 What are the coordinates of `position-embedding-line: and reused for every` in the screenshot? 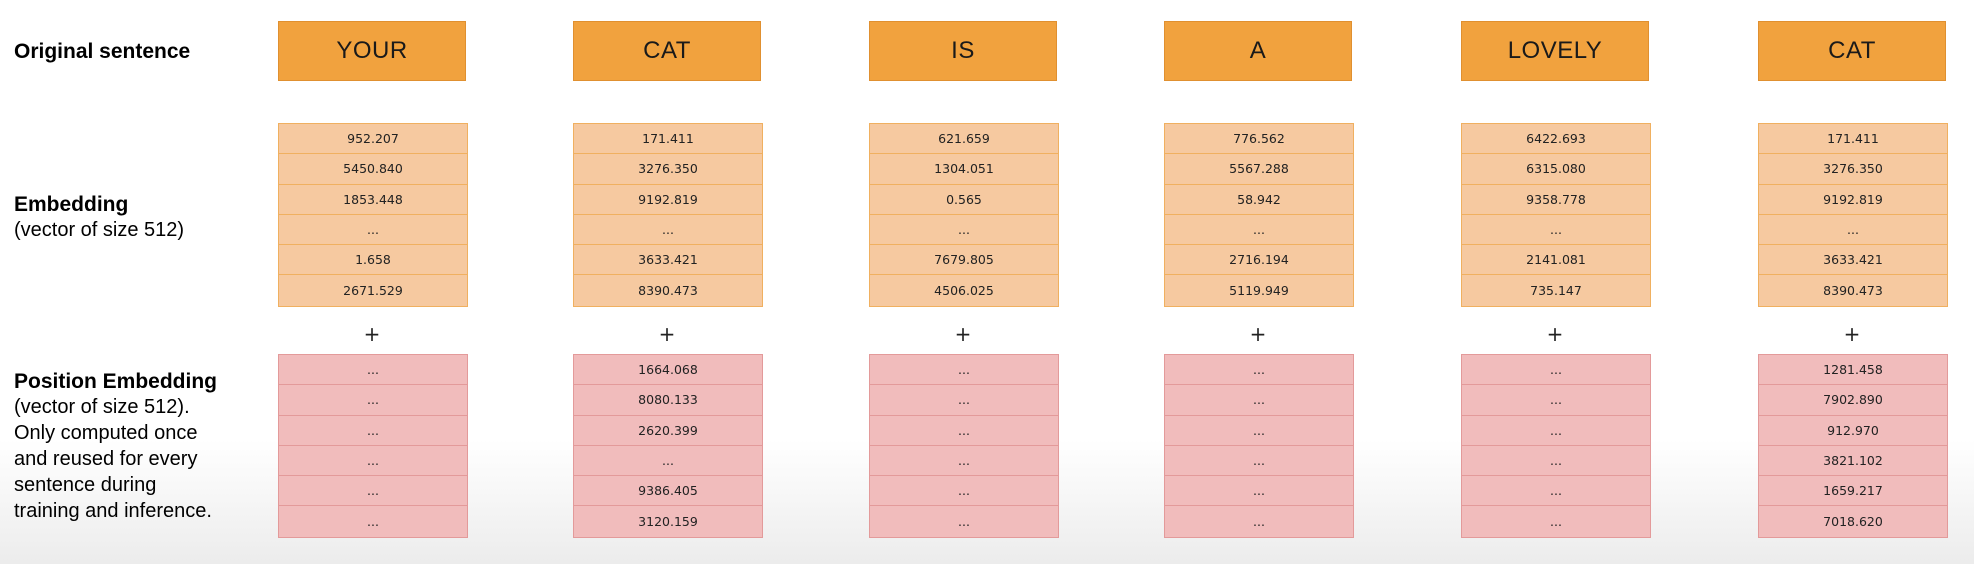 It's located at (106, 459).